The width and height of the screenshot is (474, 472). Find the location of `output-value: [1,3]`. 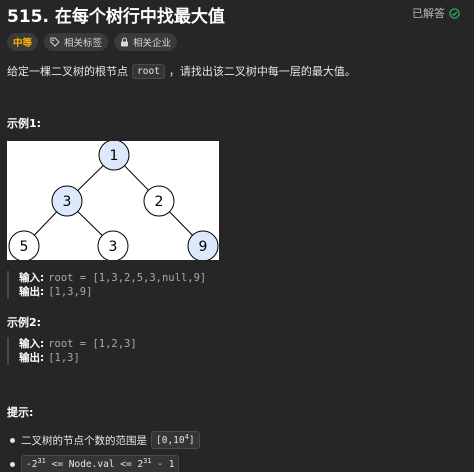

output-value: [1,3] is located at coordinates (64, 358).